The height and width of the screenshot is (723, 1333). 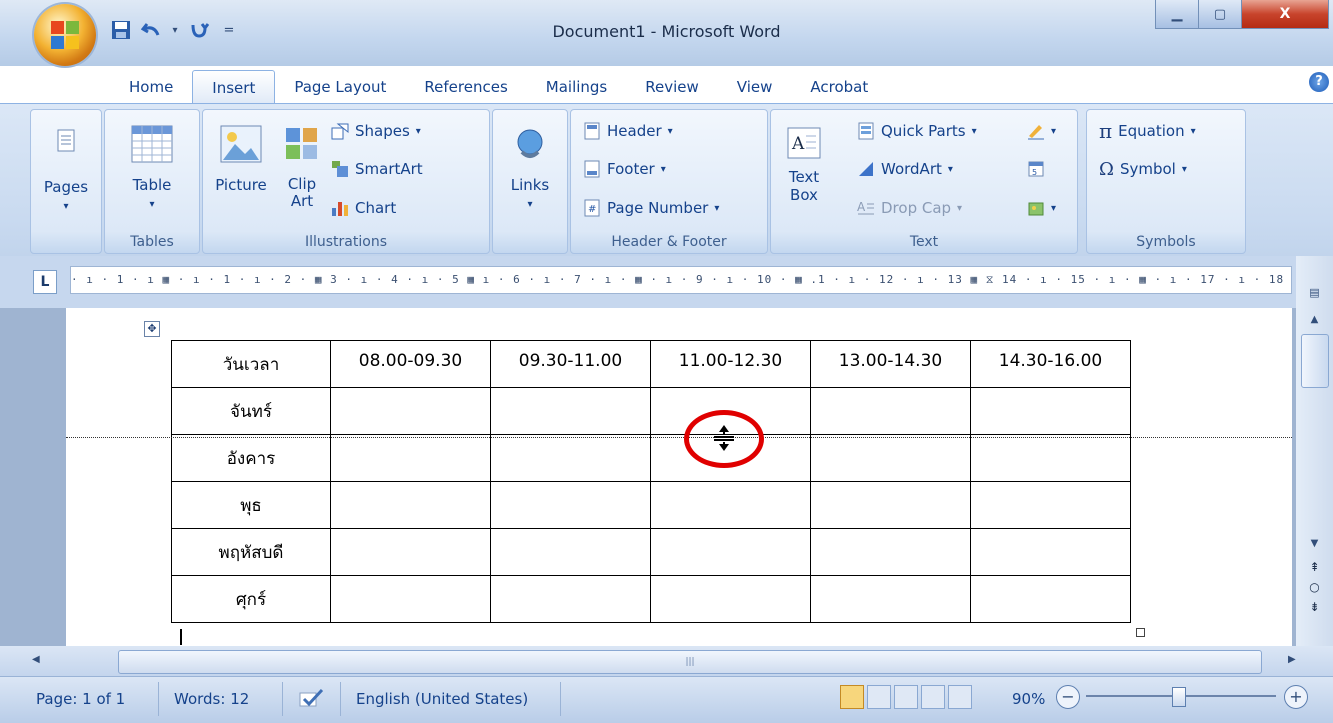 I want to click on tab-references: References, so click(x=465, y=87).